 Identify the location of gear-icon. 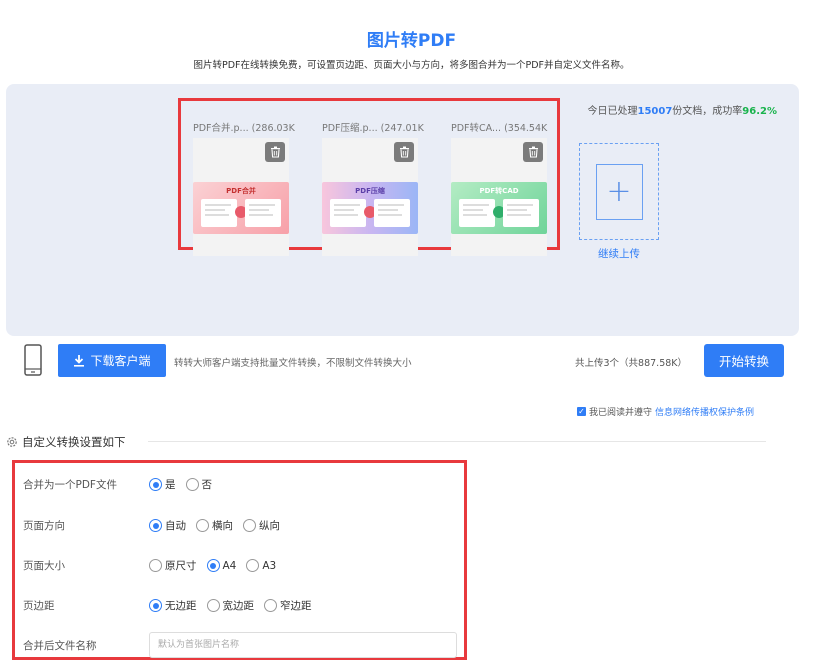
(12, 442).